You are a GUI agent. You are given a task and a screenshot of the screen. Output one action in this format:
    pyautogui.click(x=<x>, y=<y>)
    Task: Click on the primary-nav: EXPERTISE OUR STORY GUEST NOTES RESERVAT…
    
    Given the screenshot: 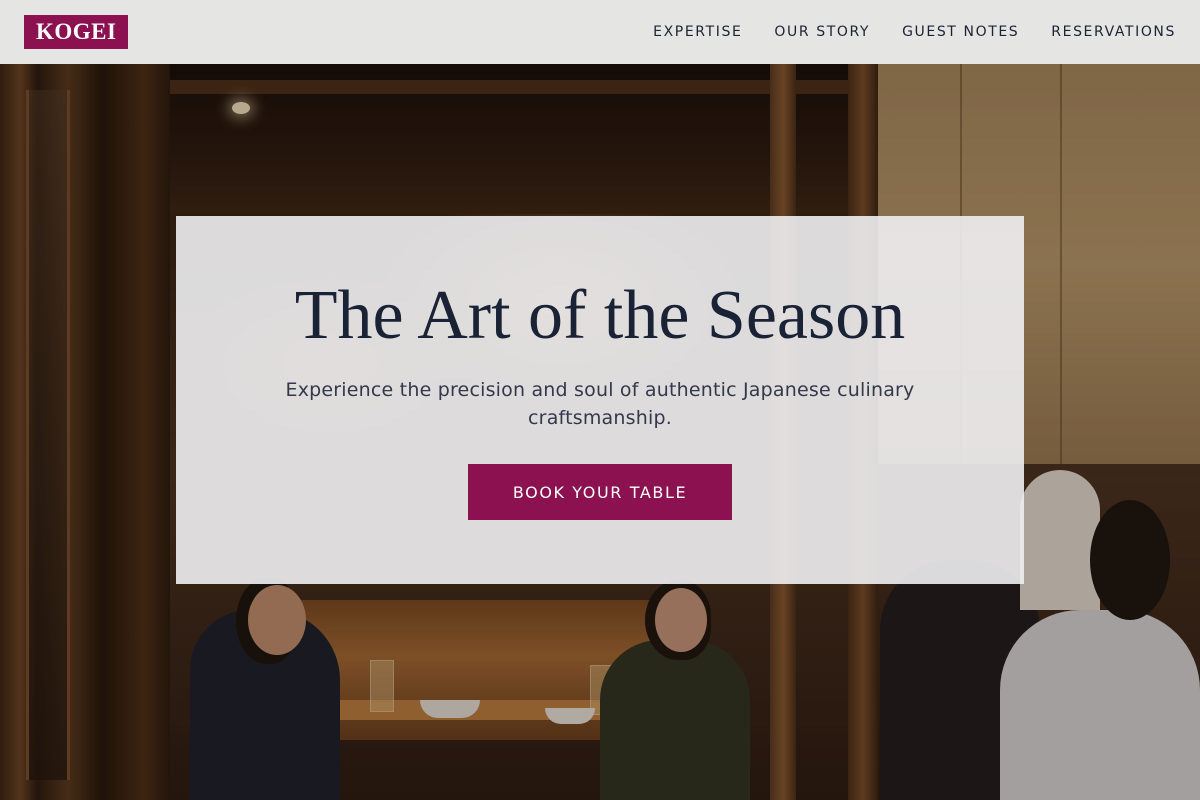 What is the action you would take?
    pyautogui.click(x=914, y=32)
    